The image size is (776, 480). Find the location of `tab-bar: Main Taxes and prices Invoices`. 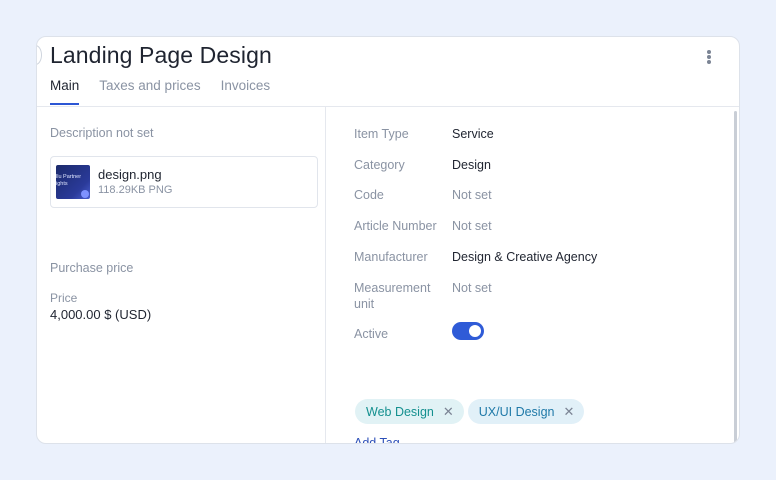

tab-bar: Main Taxes and prices Invoices is located at coordinates (170, 91).